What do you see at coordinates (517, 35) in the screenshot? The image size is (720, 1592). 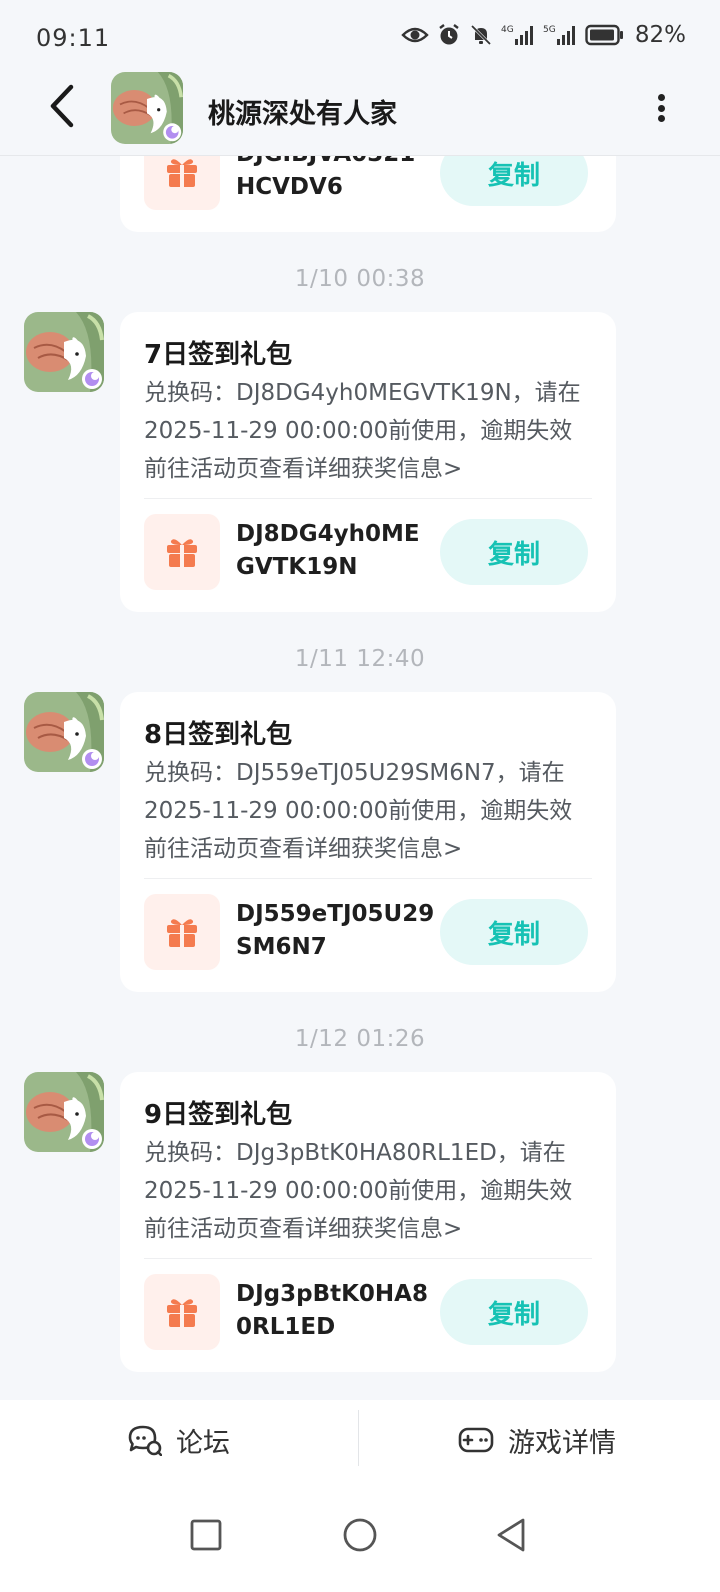 I see `signal-4g-icon: 4G` at bounding box center [517, 35].